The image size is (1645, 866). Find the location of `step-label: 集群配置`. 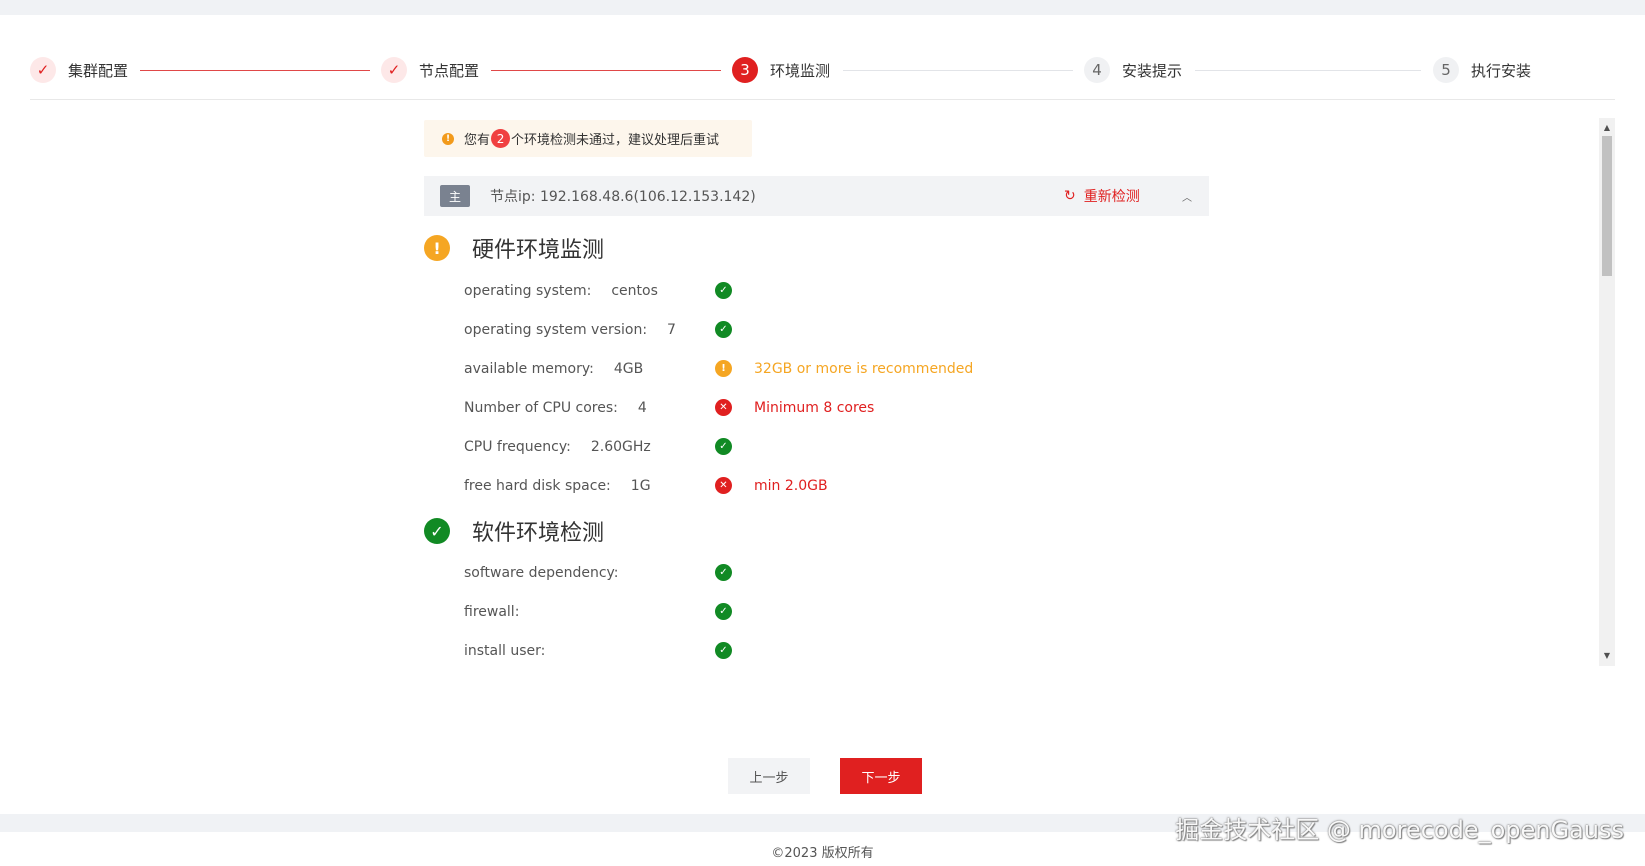

step-label: 集群配置 is located at coordinates (98, 70).